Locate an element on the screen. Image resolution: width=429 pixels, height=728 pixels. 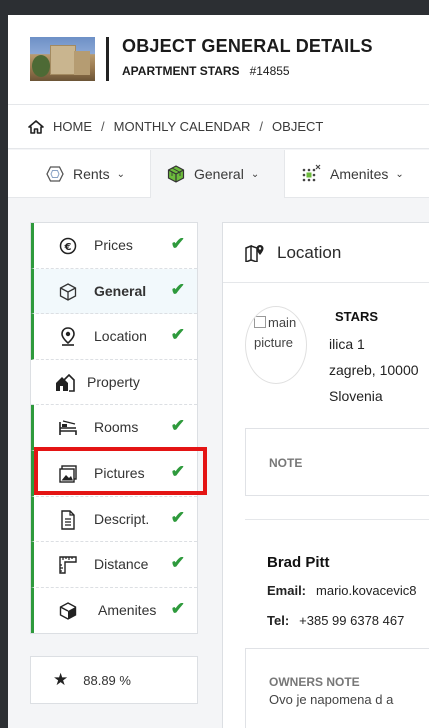
sidebar-item-amenites: Amenites ✔ is located at coordinates (114, 610).